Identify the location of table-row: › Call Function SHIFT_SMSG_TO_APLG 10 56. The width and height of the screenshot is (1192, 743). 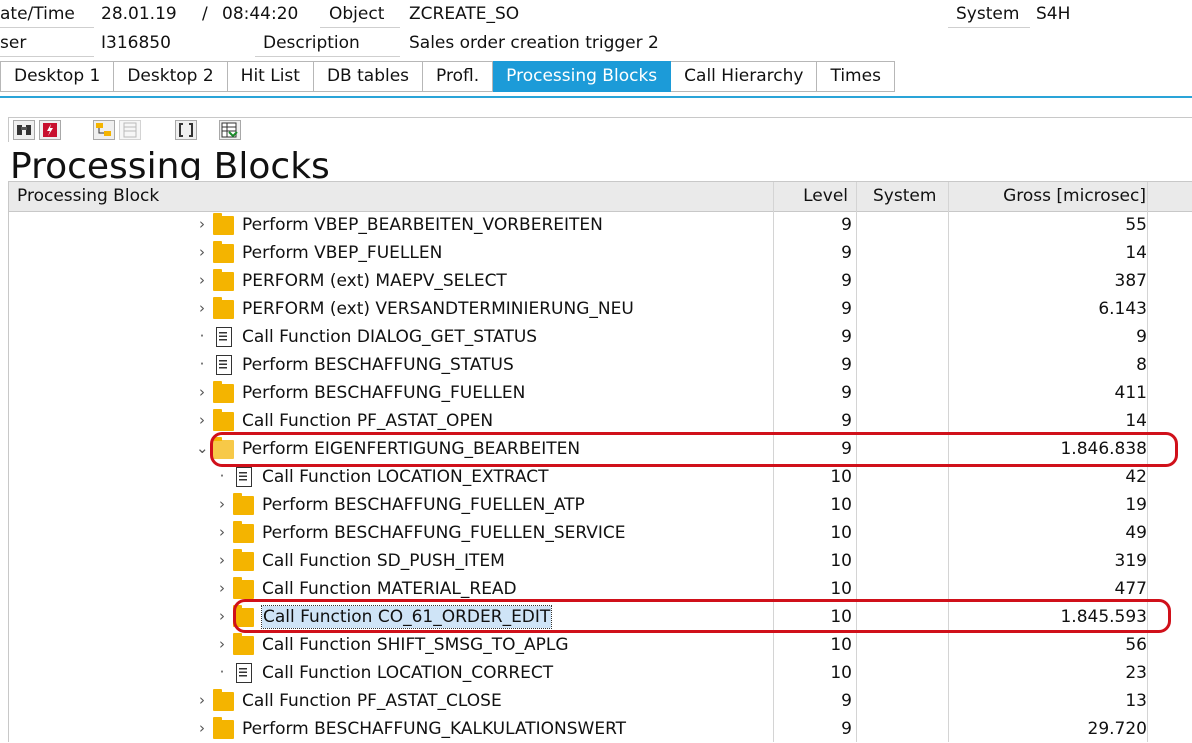
(596, 645).